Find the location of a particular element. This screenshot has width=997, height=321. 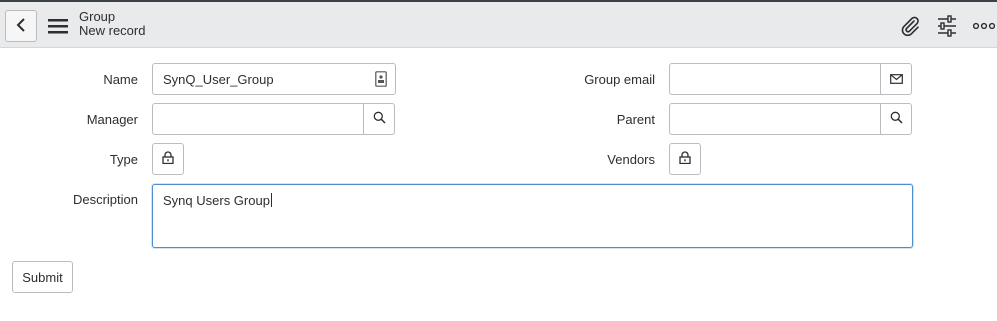

description-label: Description is located at coordinates (105, 199).